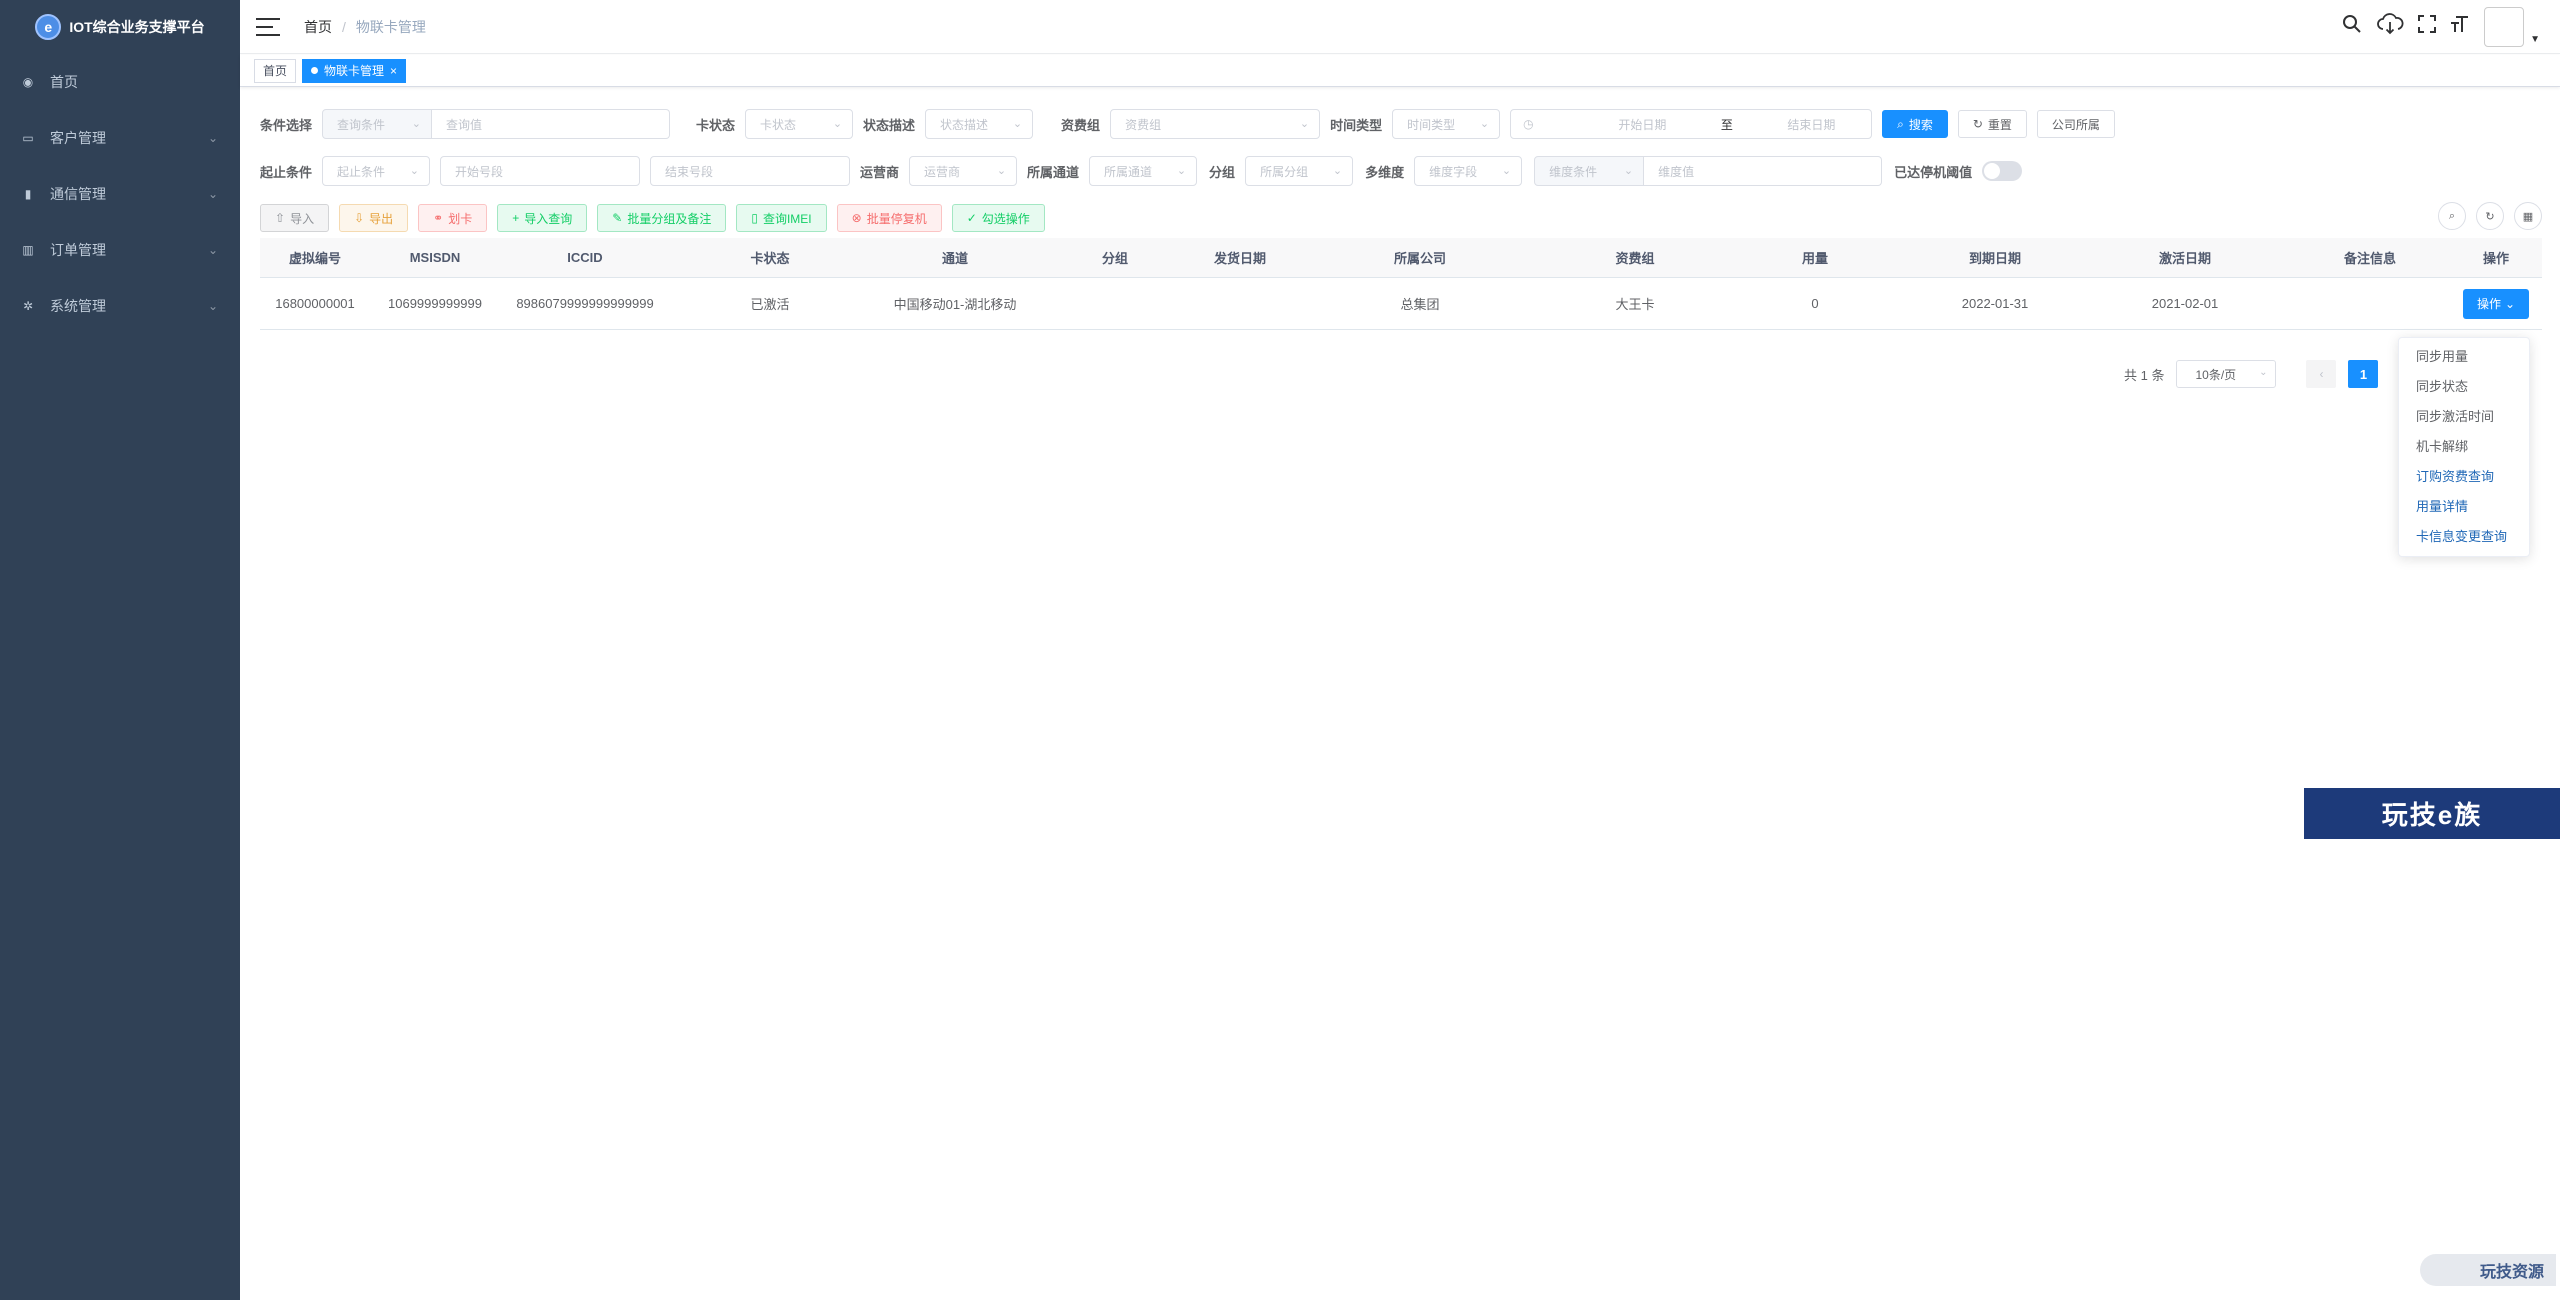 The image size is (2560, 1300). Describe the element at coordinates (2490, 216) in the screenshot. I see `refresh-icon: ↻` at that location.